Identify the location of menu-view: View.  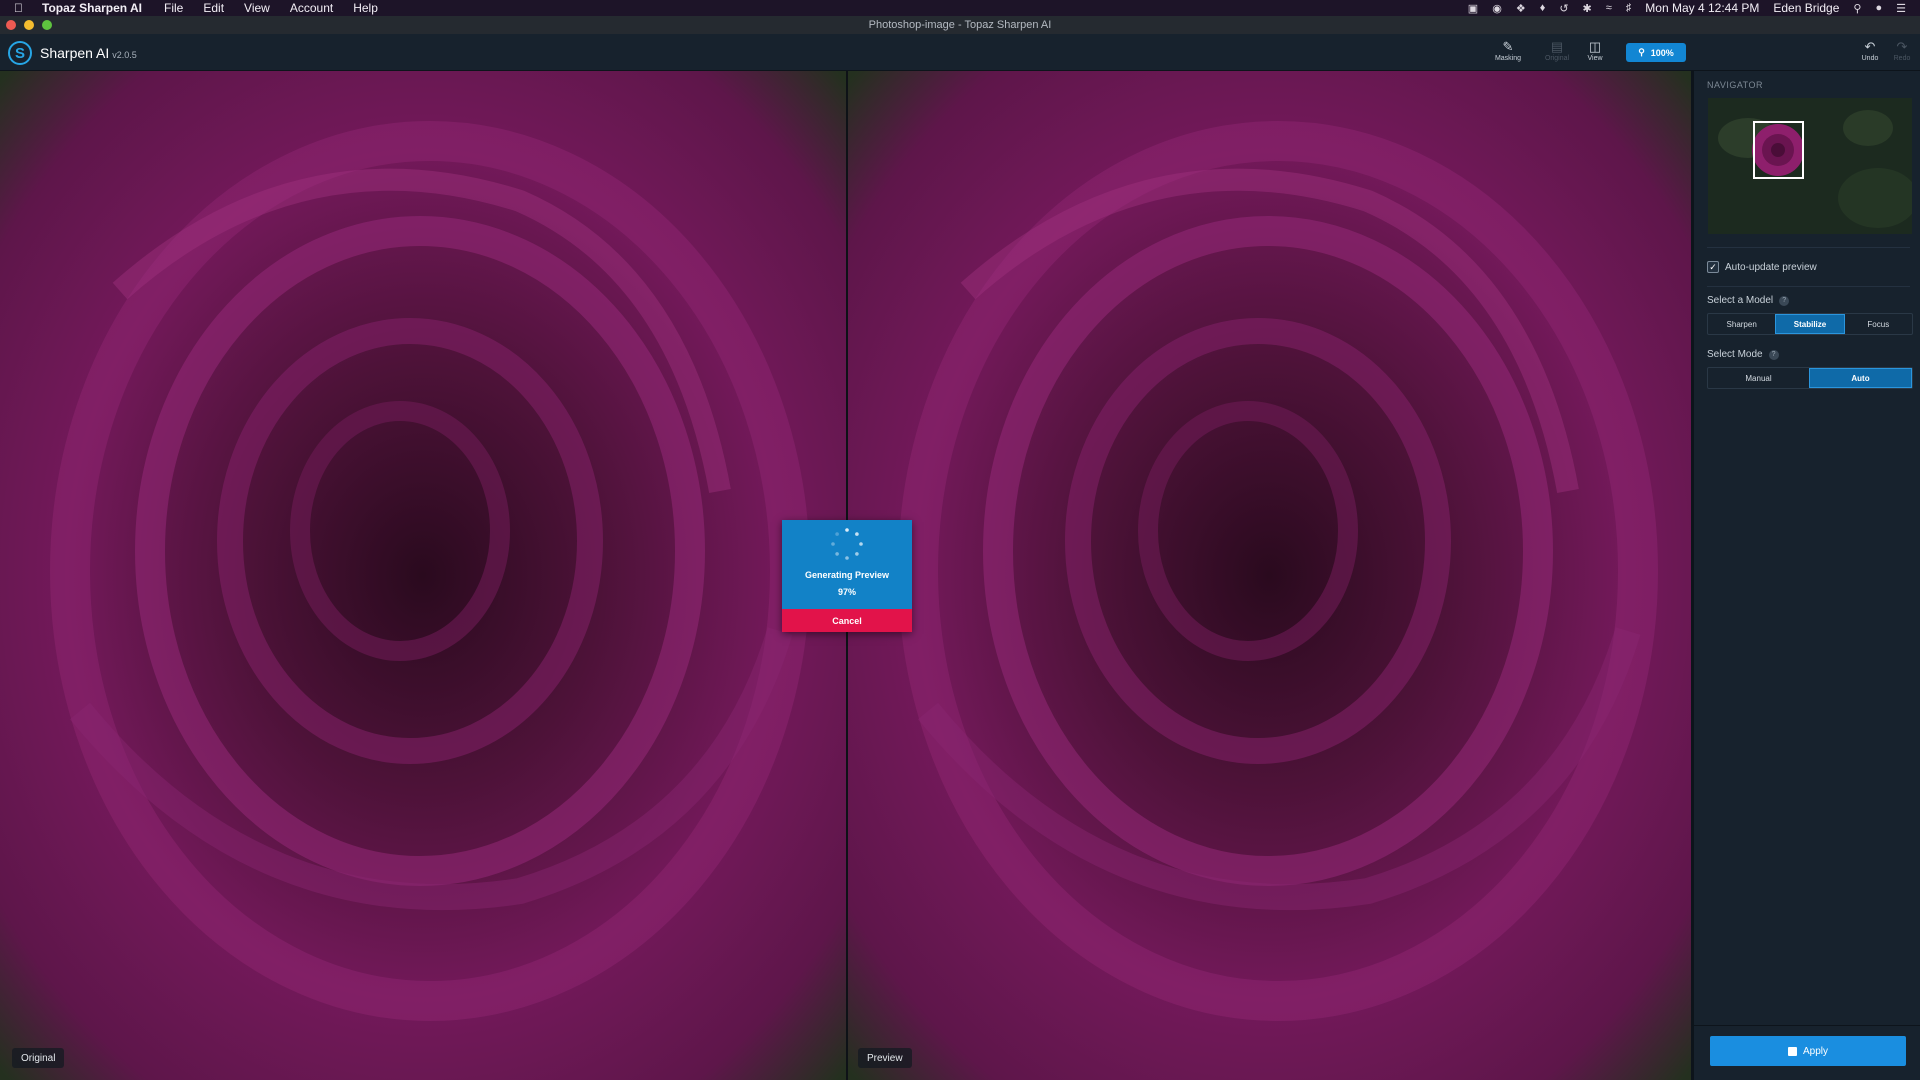
(257, 8).